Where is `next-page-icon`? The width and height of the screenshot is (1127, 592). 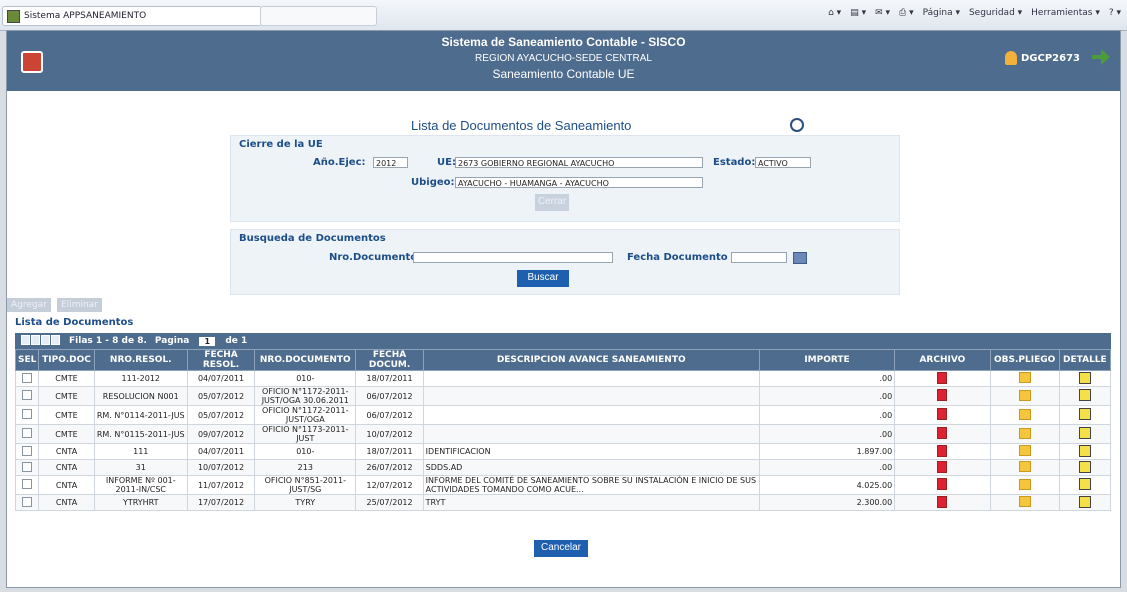 next-page-icon is located at coordinates (45, 339).